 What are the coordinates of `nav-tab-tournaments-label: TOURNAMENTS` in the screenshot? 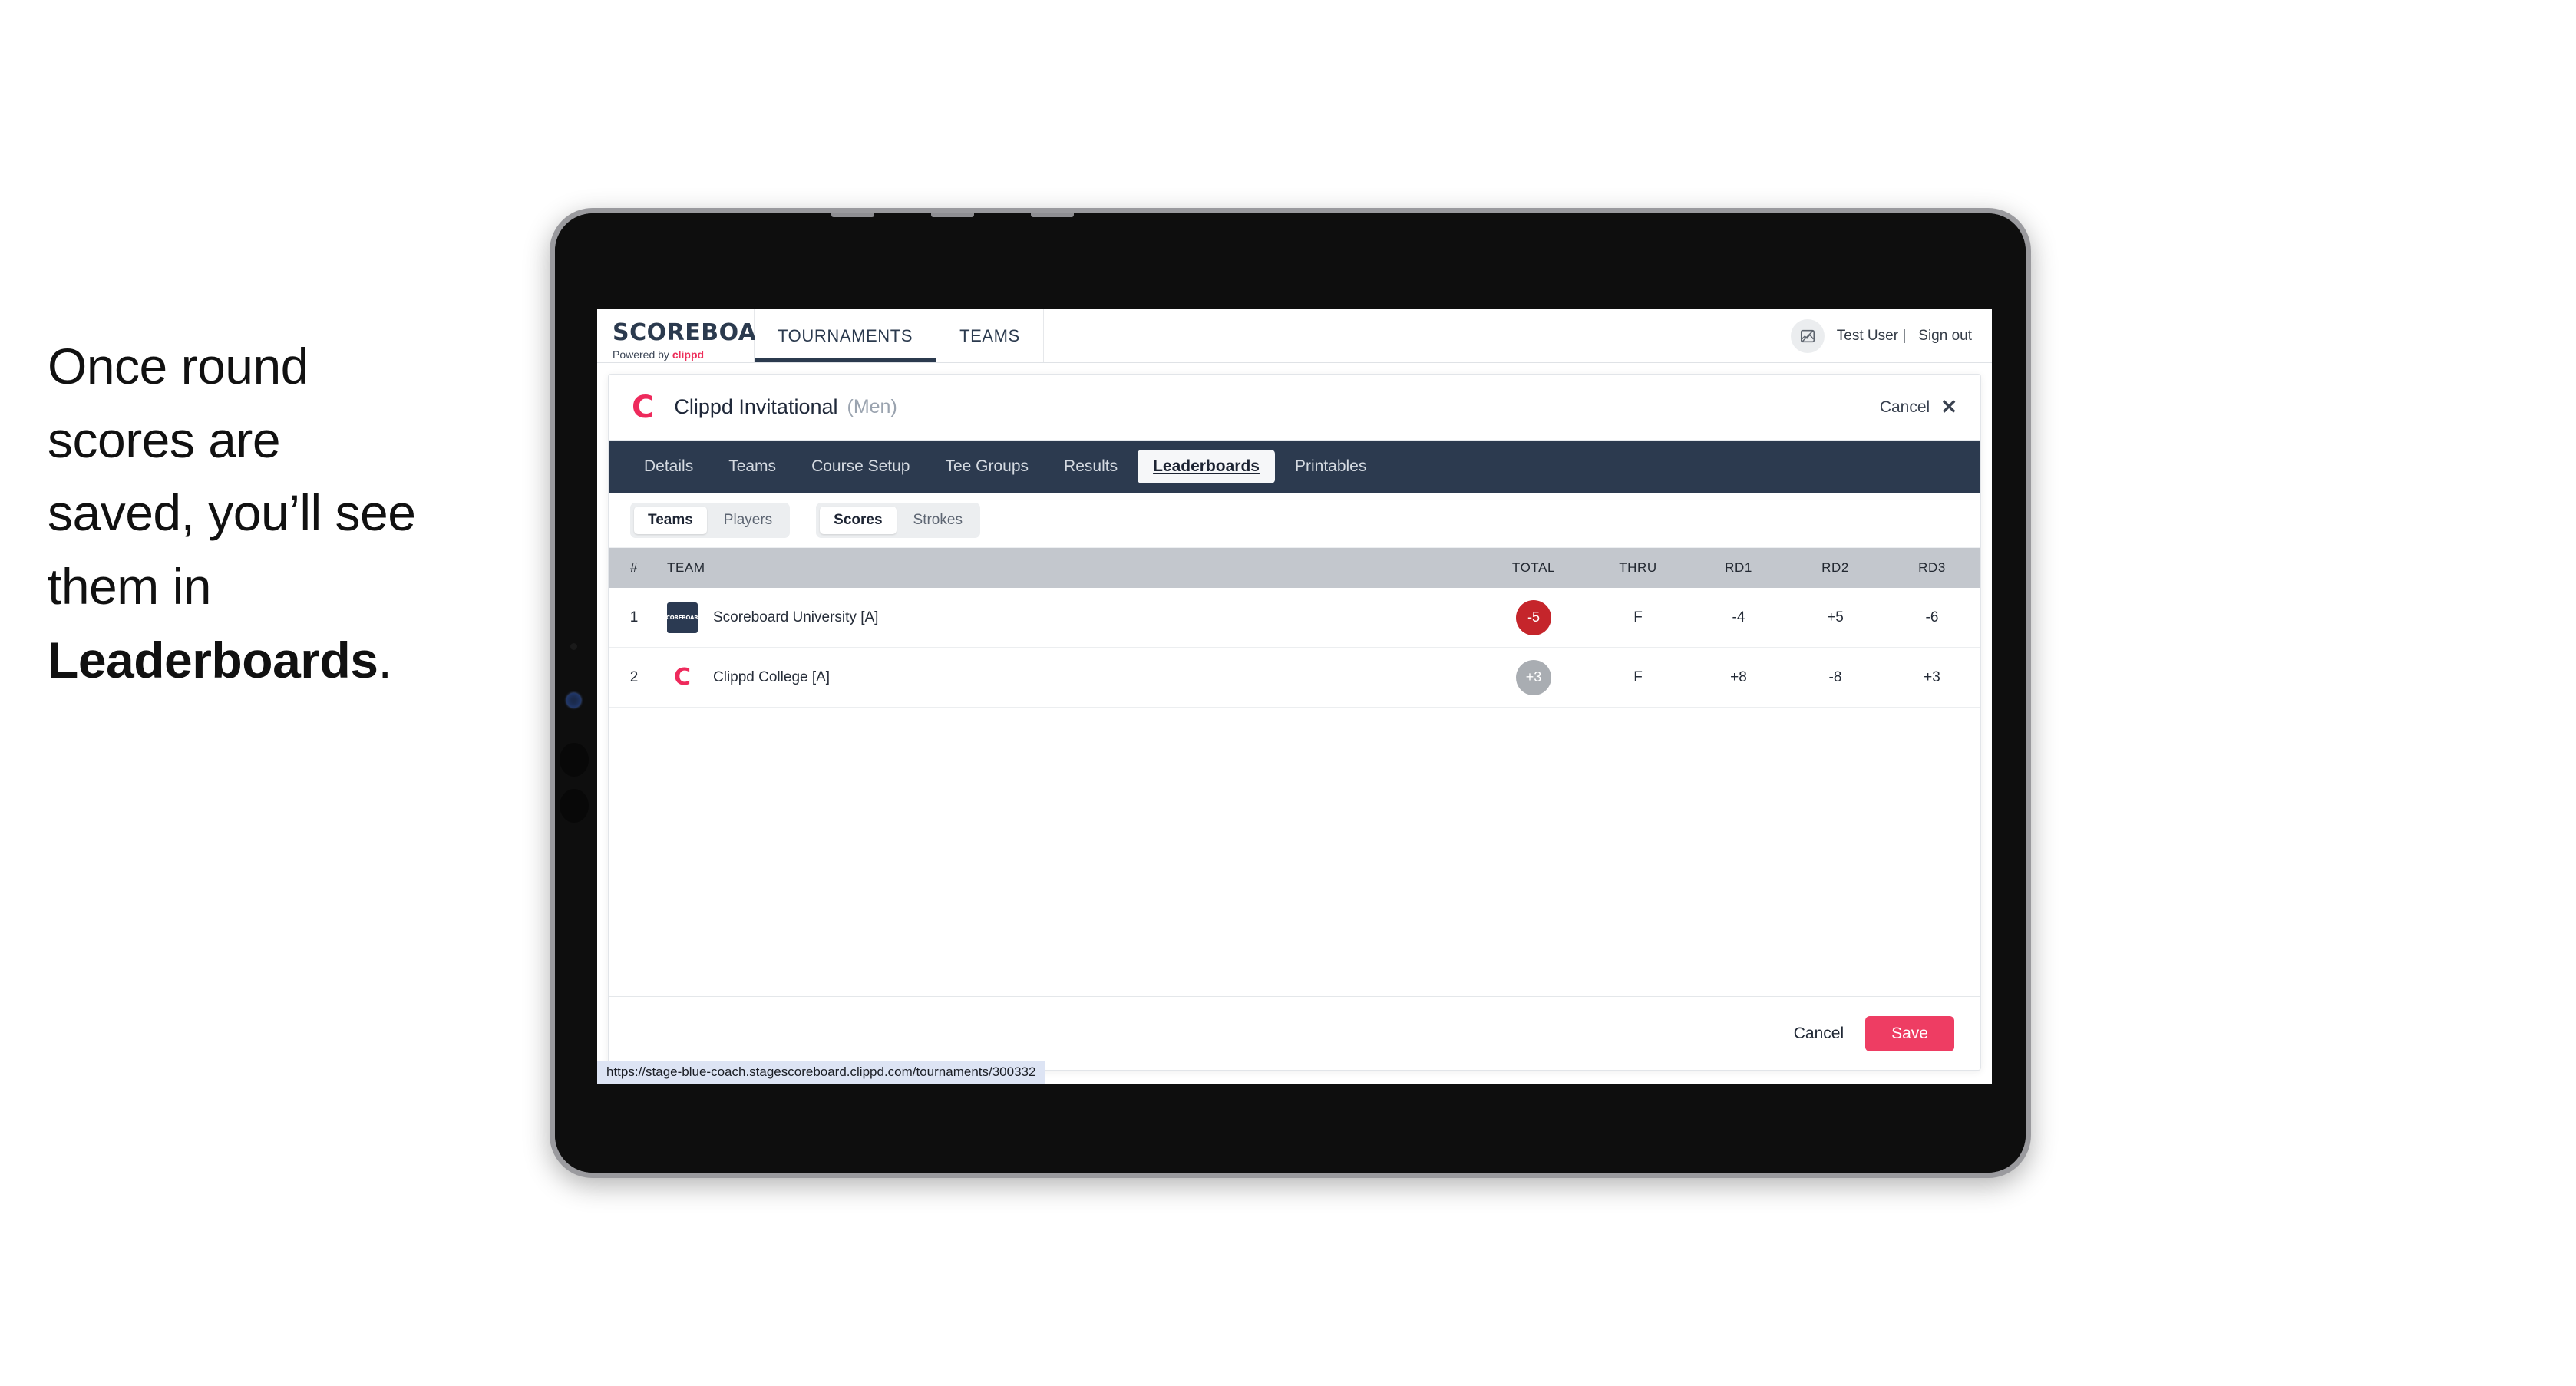 It's located at (845, 335).